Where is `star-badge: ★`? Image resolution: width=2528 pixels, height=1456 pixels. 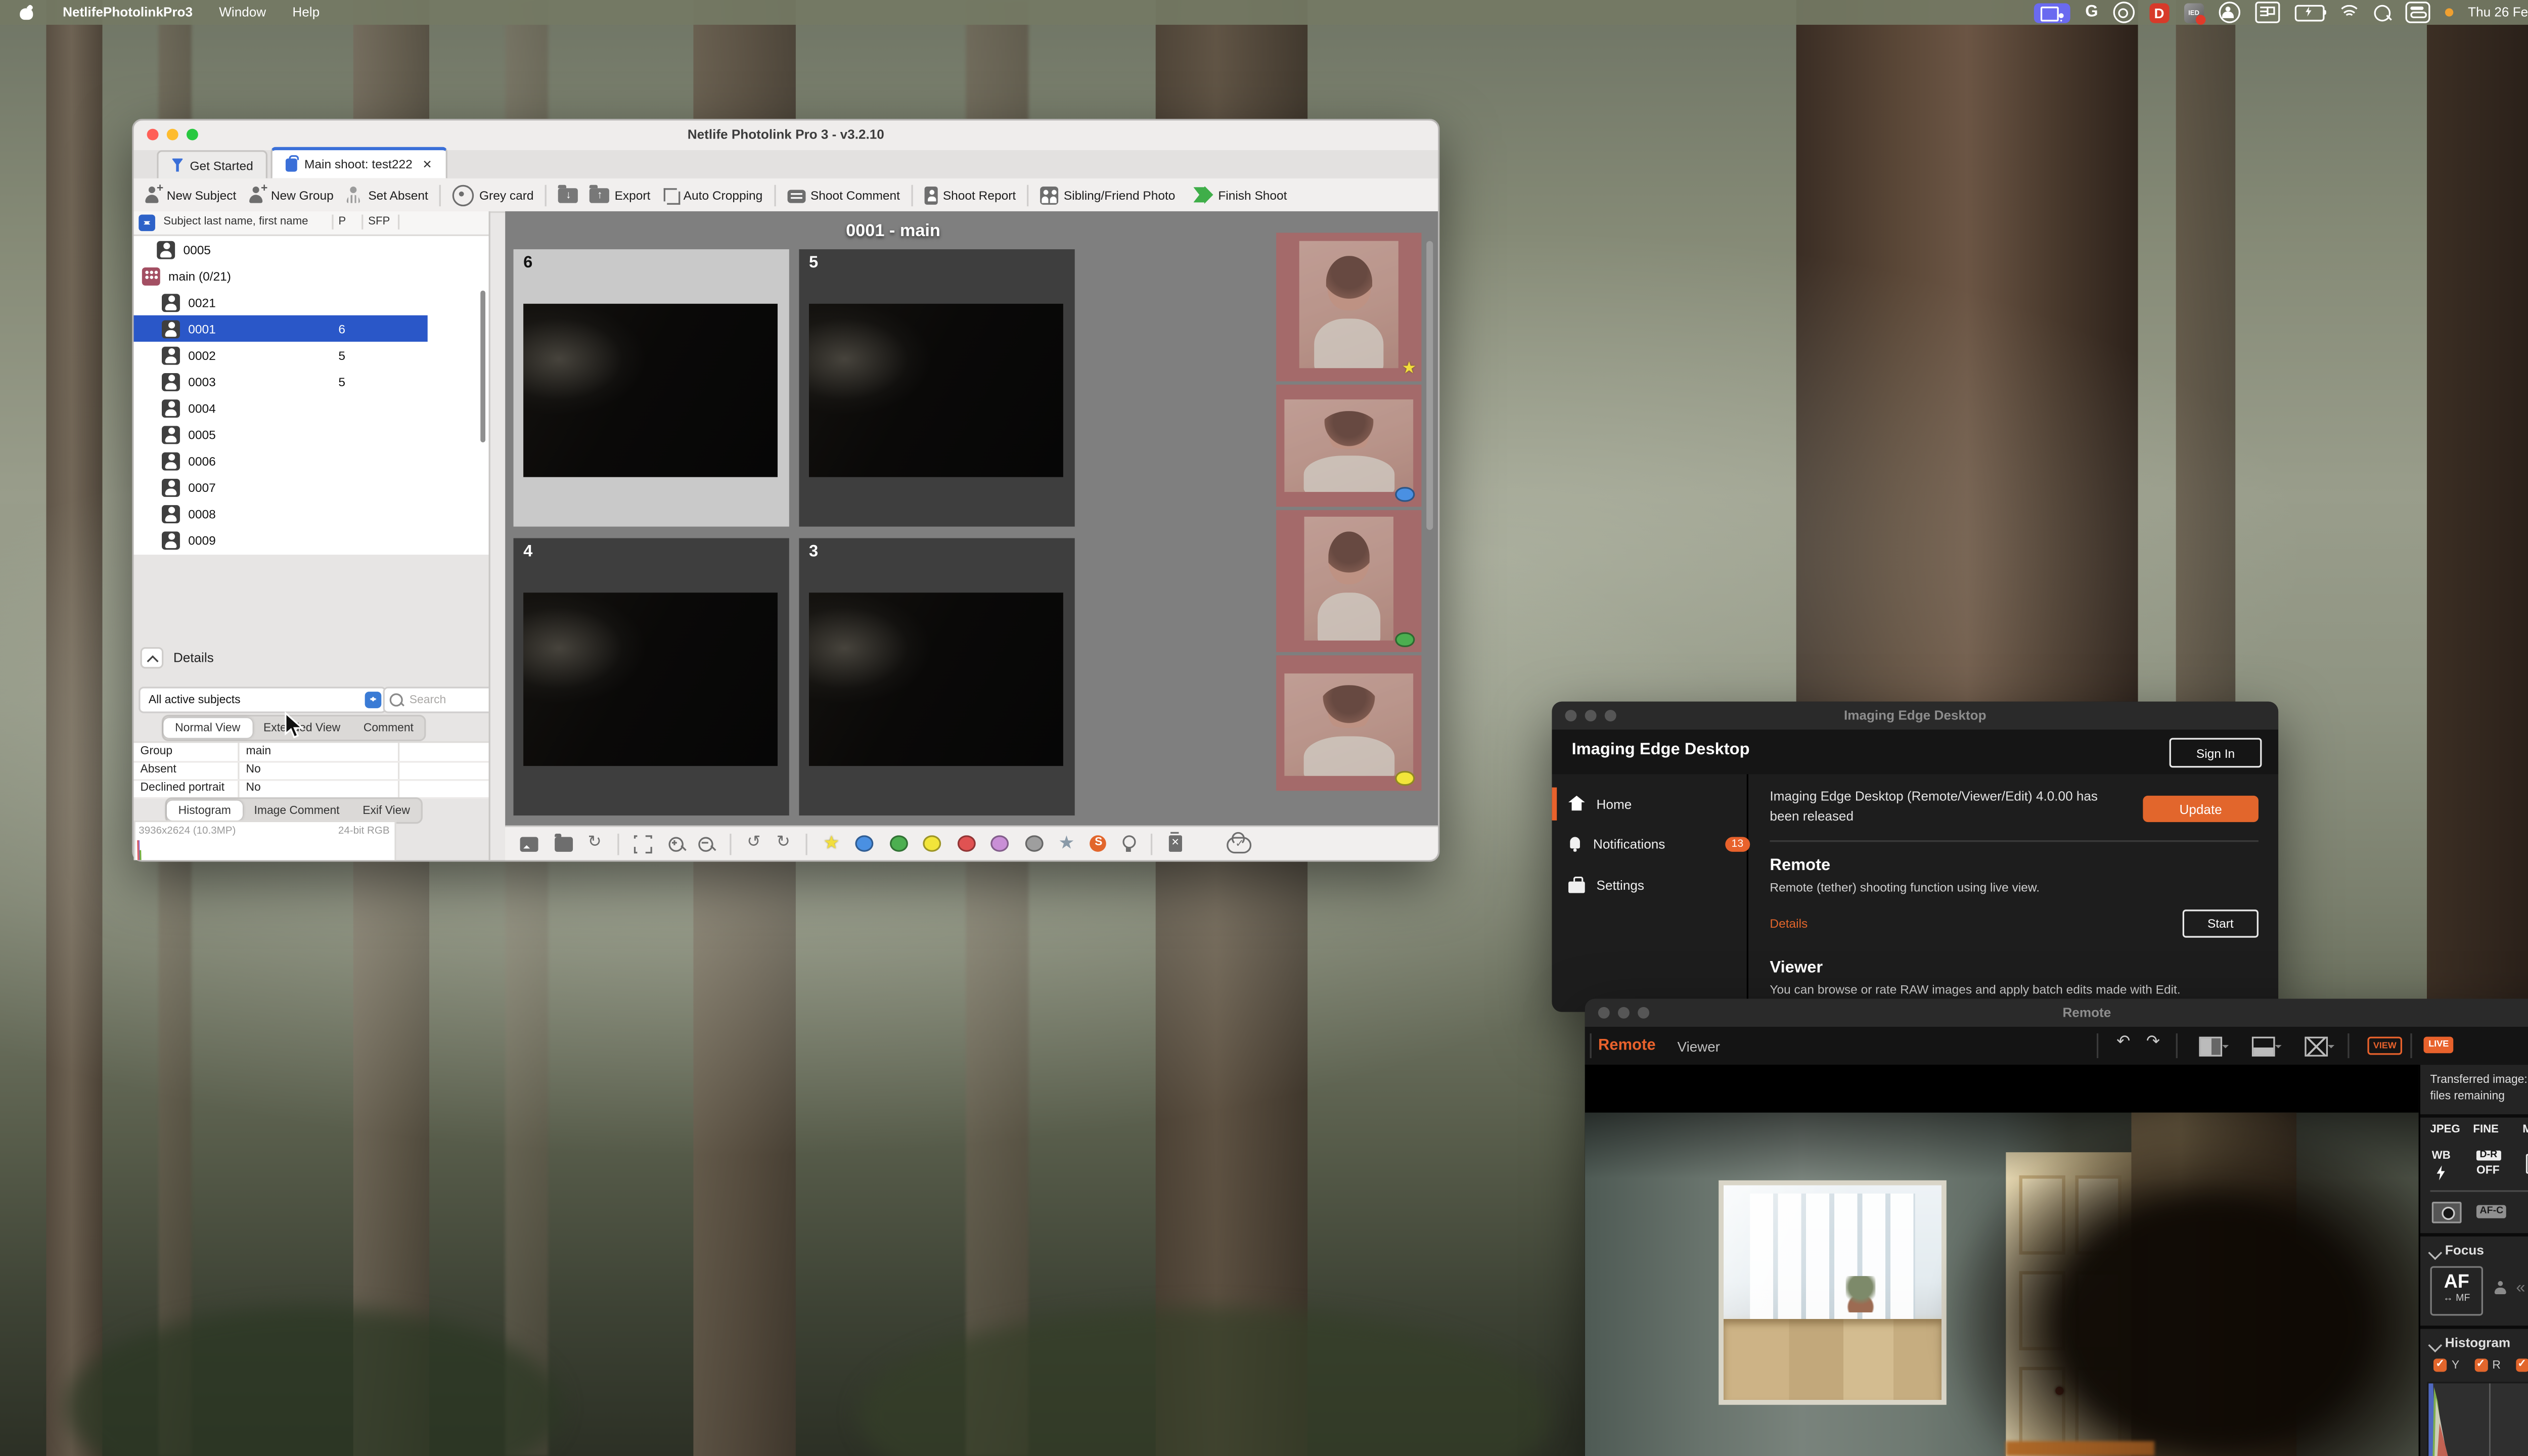
star-badge: ★ is located at coordinates (1409, 369).